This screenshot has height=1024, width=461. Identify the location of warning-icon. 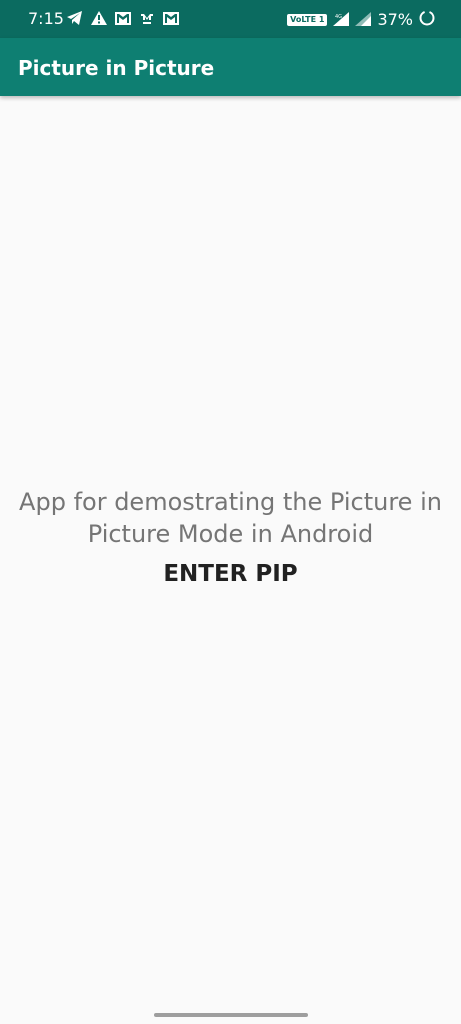
(99, 18).